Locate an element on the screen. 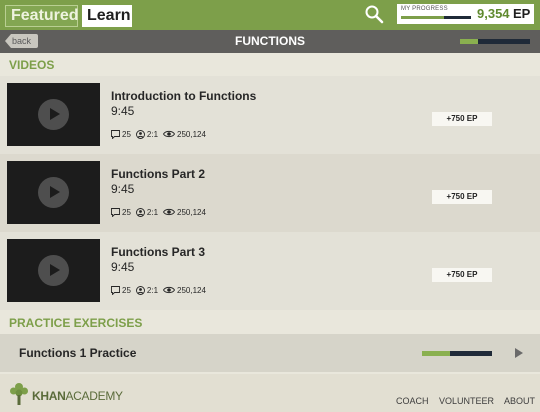  footer-link-coach: COACH is located at coordinates (412, 401).